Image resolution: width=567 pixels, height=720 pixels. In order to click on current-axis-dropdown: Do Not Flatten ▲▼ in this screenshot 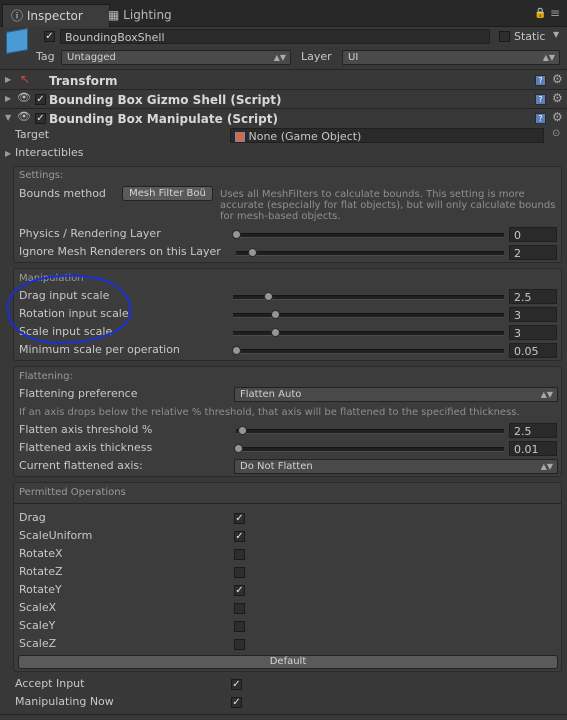, I will do `click(396, 466)`.